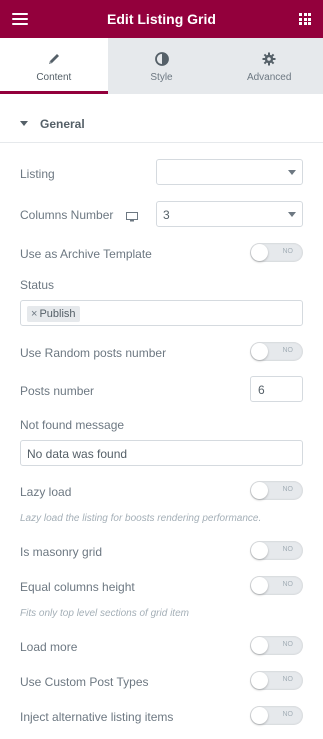 This screenshot has width=323, height=739. Describe the element at coordinates (54, 59) in the screenshot. I see `pencil-icon` at that location.